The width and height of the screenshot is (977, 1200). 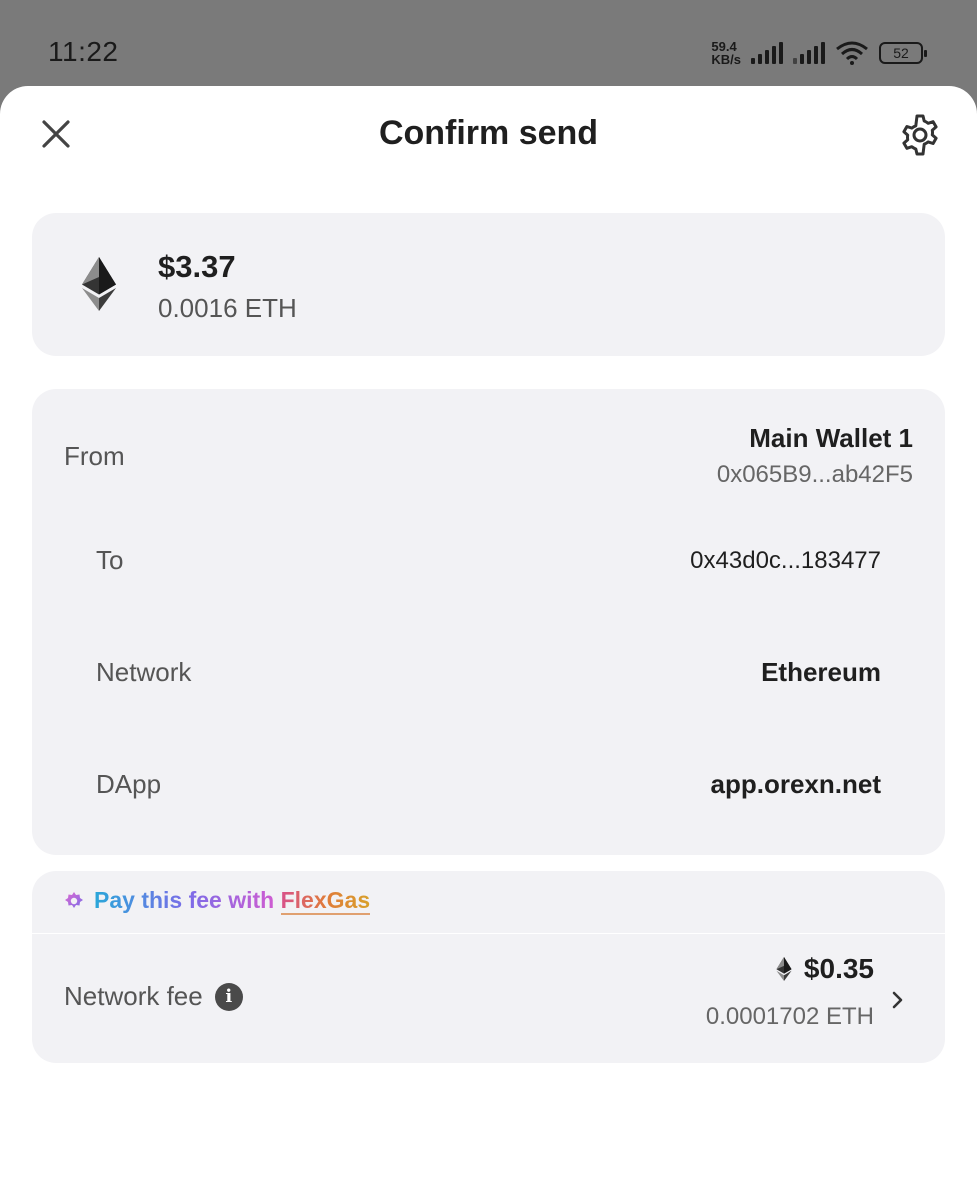 What do you see at coordinates (488, 43) in the screenshot?
I see `status-bar: 11:22 59.4 KB/s 52` at bounding box center [488, 43].